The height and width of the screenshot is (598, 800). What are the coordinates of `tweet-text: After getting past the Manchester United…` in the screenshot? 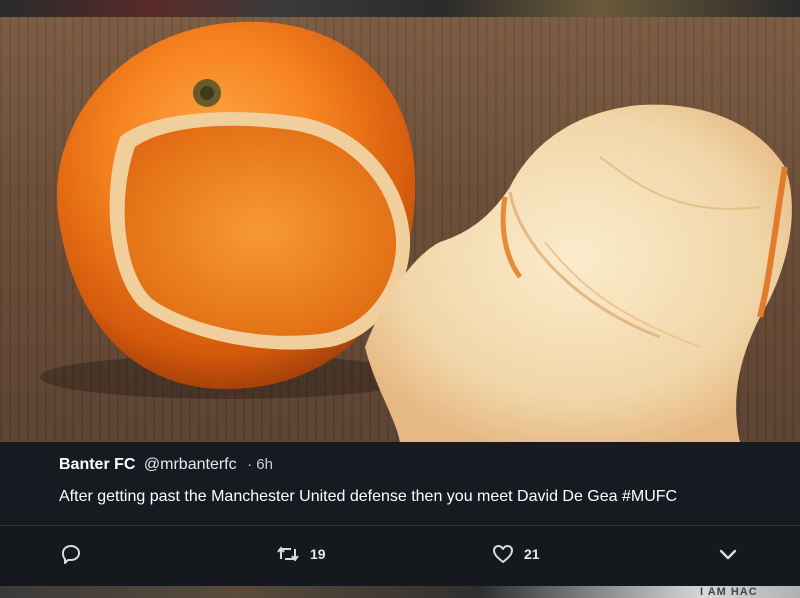 It's located at (368, 496).